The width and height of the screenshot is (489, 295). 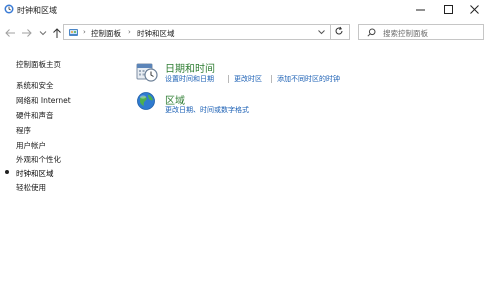 What do you see at coordinates (43, 33) in the screenshot?
I see `recent-locations-chevron-icon` at bounding box center [43, 33].